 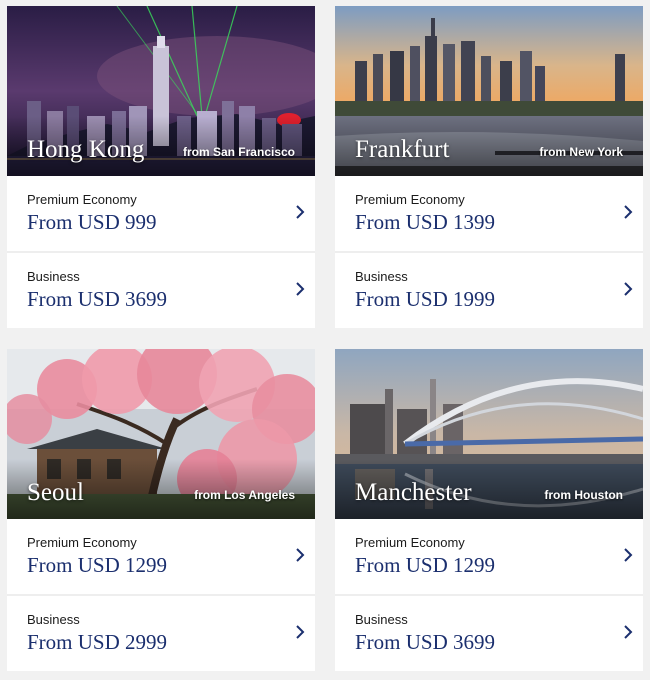 What do you see at coordinates (161, 213) in the screenshot?
I see `fare-row-premium-economy: Premium Economy From USD 999` at bounding box center [161, 213].